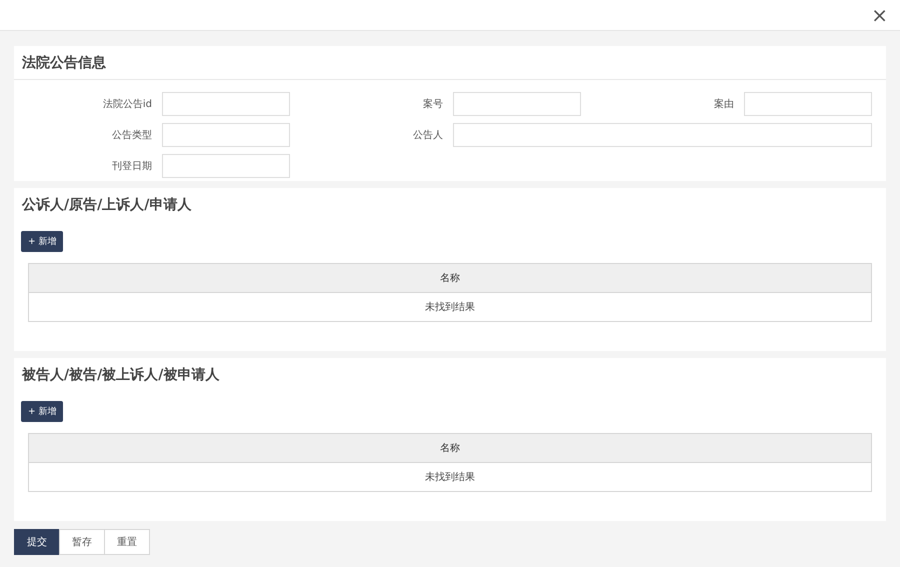 This screenshot has width=900, height=567. Describe the element at coordinates (37, 542) in the screenshot. I see `submit-button: 提交` at that location.